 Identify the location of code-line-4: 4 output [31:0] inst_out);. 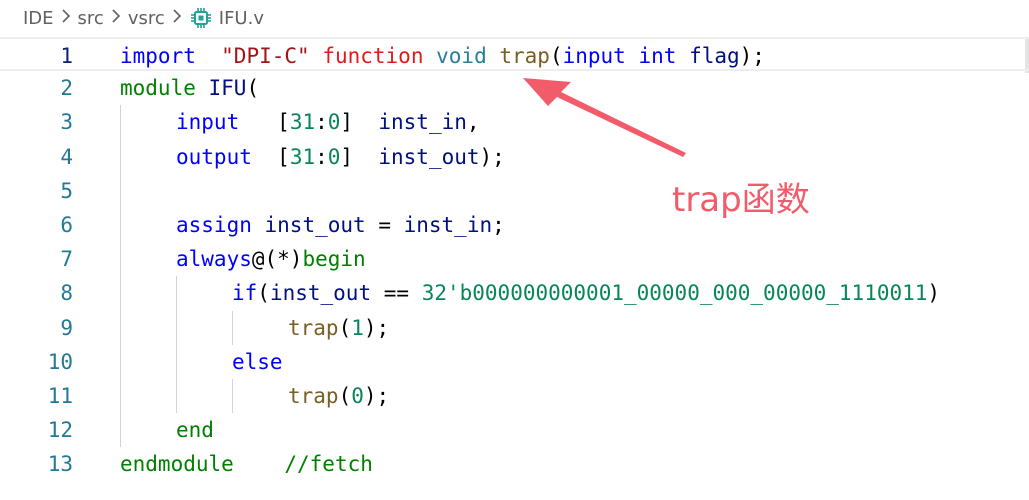
(514, 157).